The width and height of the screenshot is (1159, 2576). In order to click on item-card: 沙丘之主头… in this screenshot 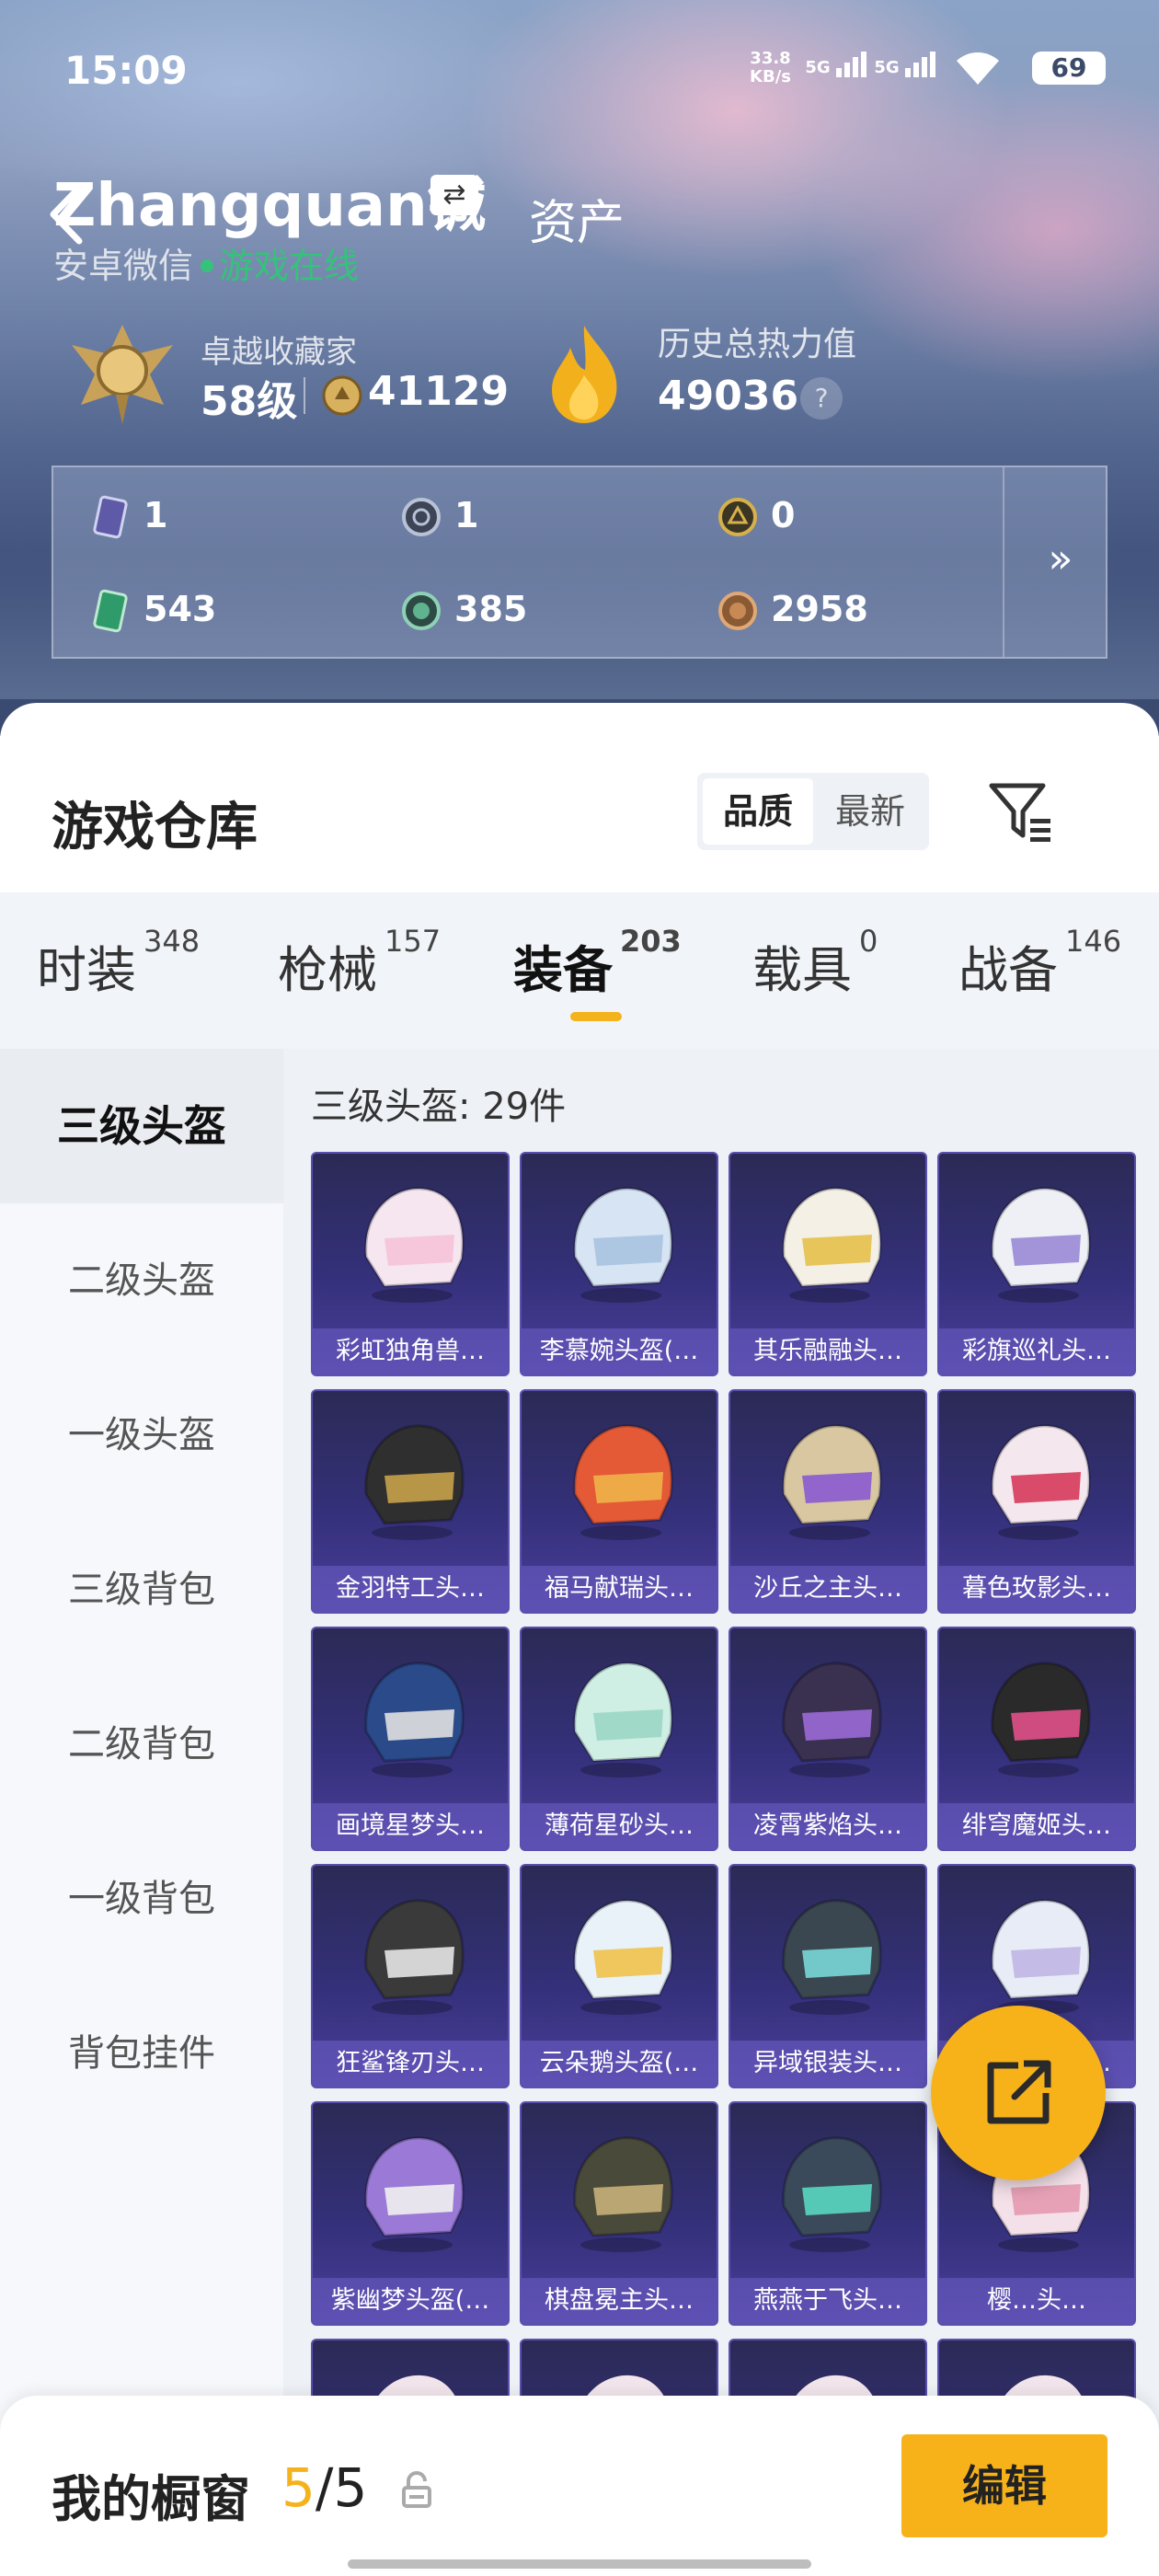, I will do `click(828, 1501)`.